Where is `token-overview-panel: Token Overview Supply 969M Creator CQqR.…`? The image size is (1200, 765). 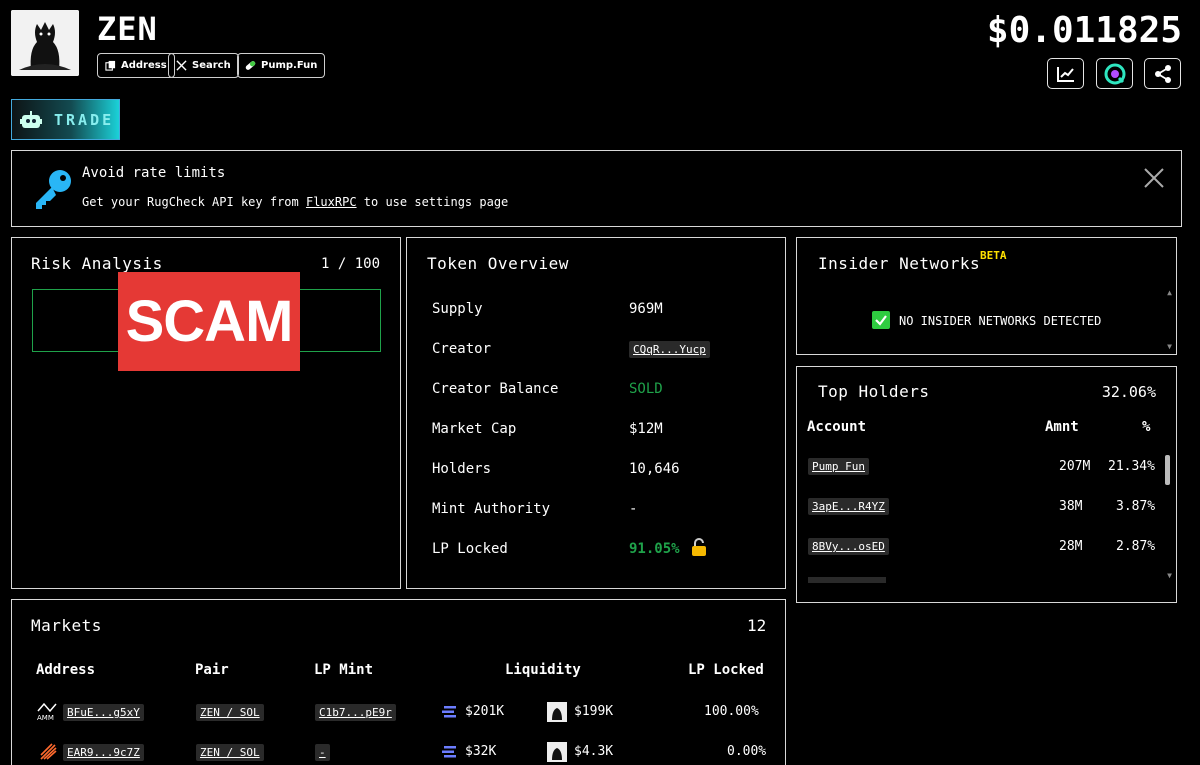
token-overview-panel: Token Overview Supply 969M Creator CQqR.… is located at coordinates (596, 413).